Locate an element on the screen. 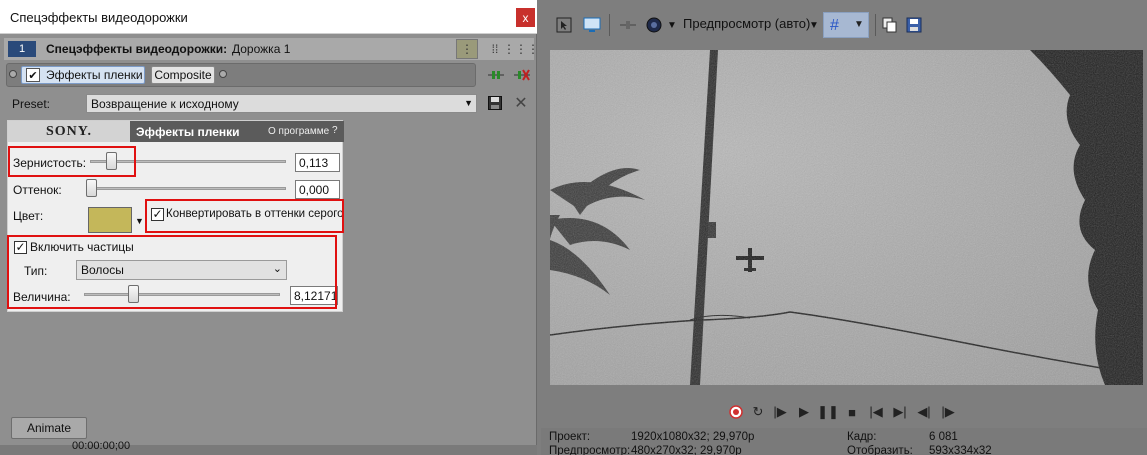 Image resolution: width=1147 pixels, height=455 pixels. add-fx-button is located at coordinates (496, 75).